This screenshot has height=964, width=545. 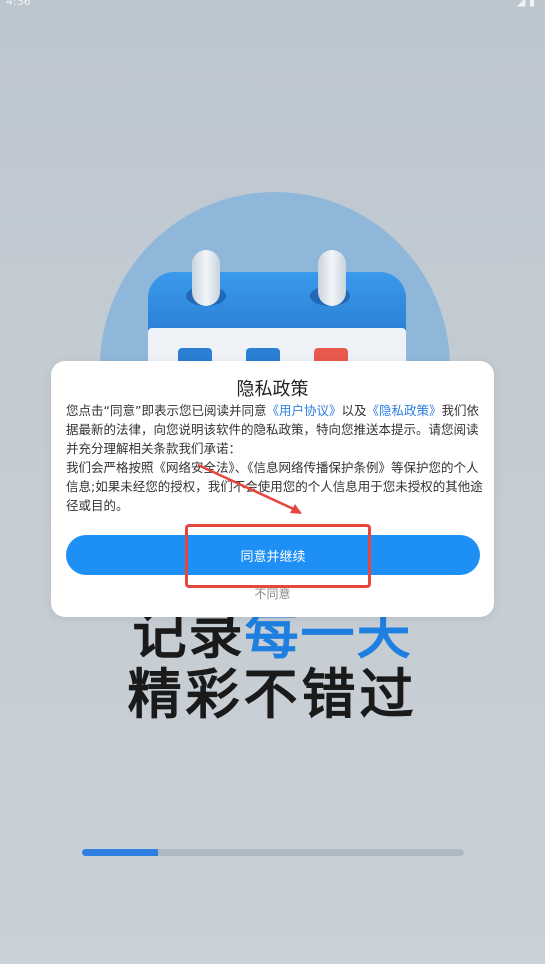 What do you see at coordinates (277, 303) in the screenshot?
I see `calendar-header` at bounding box center [277, 303].